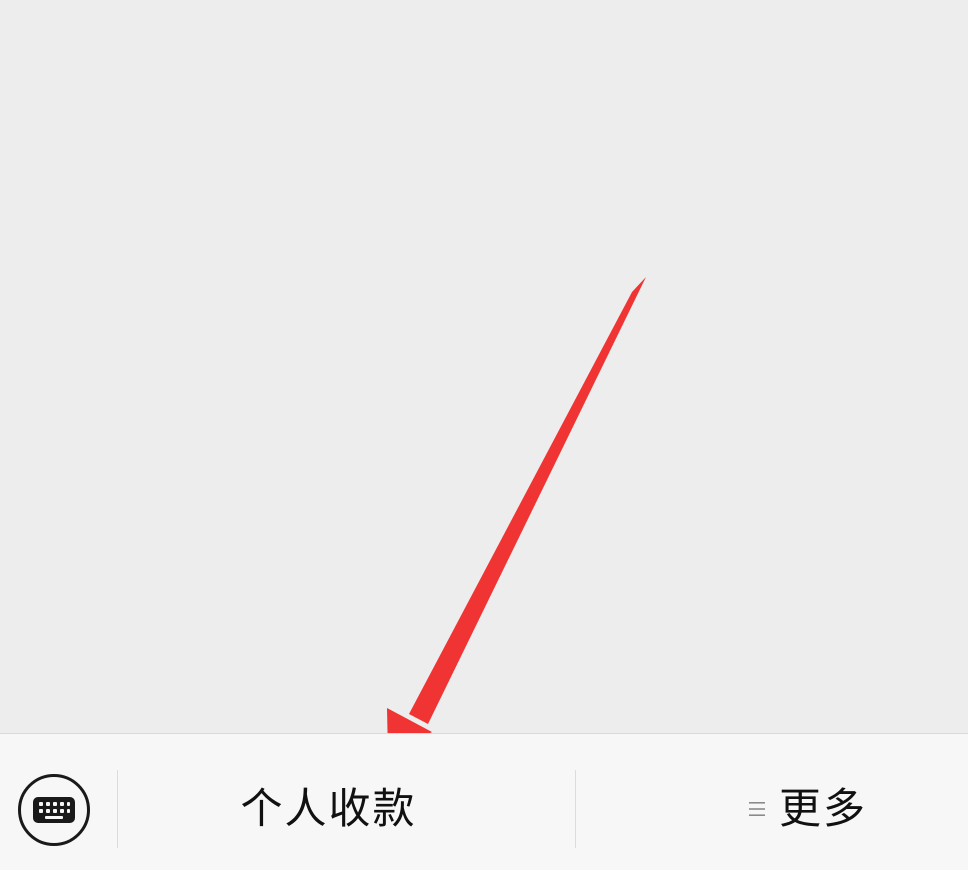 This screenshot has width=968, height=870. What do you see at coordinates (772, 809) in the screenshot?
I see `menu-more-button: 更多` at bounding box center [772, 809].